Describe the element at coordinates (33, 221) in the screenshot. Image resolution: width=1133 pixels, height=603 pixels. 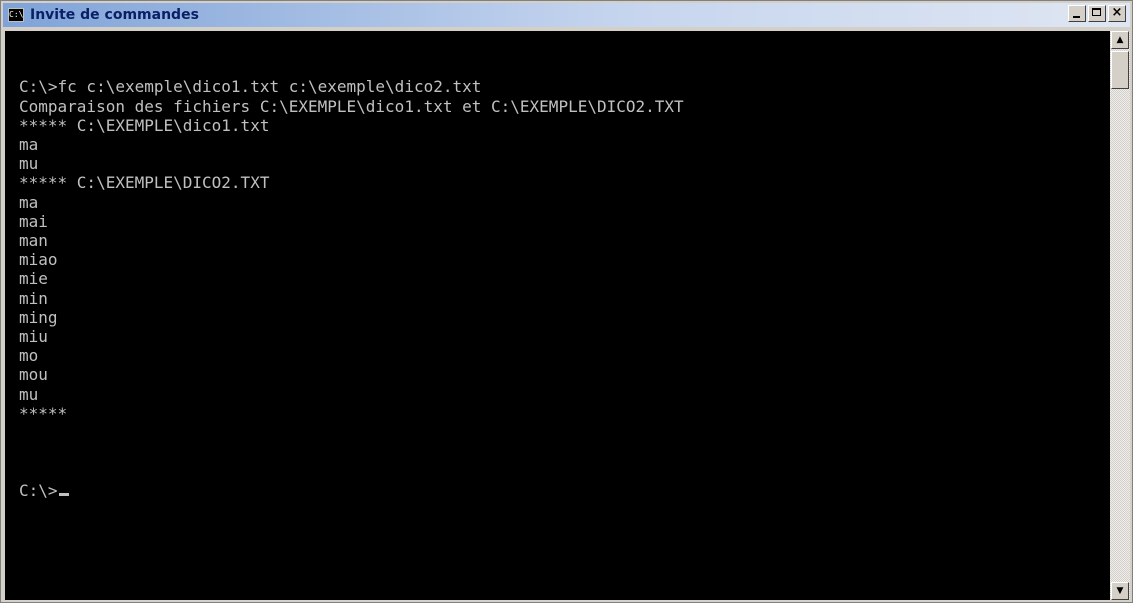
I see `console-line: mai` at that location.